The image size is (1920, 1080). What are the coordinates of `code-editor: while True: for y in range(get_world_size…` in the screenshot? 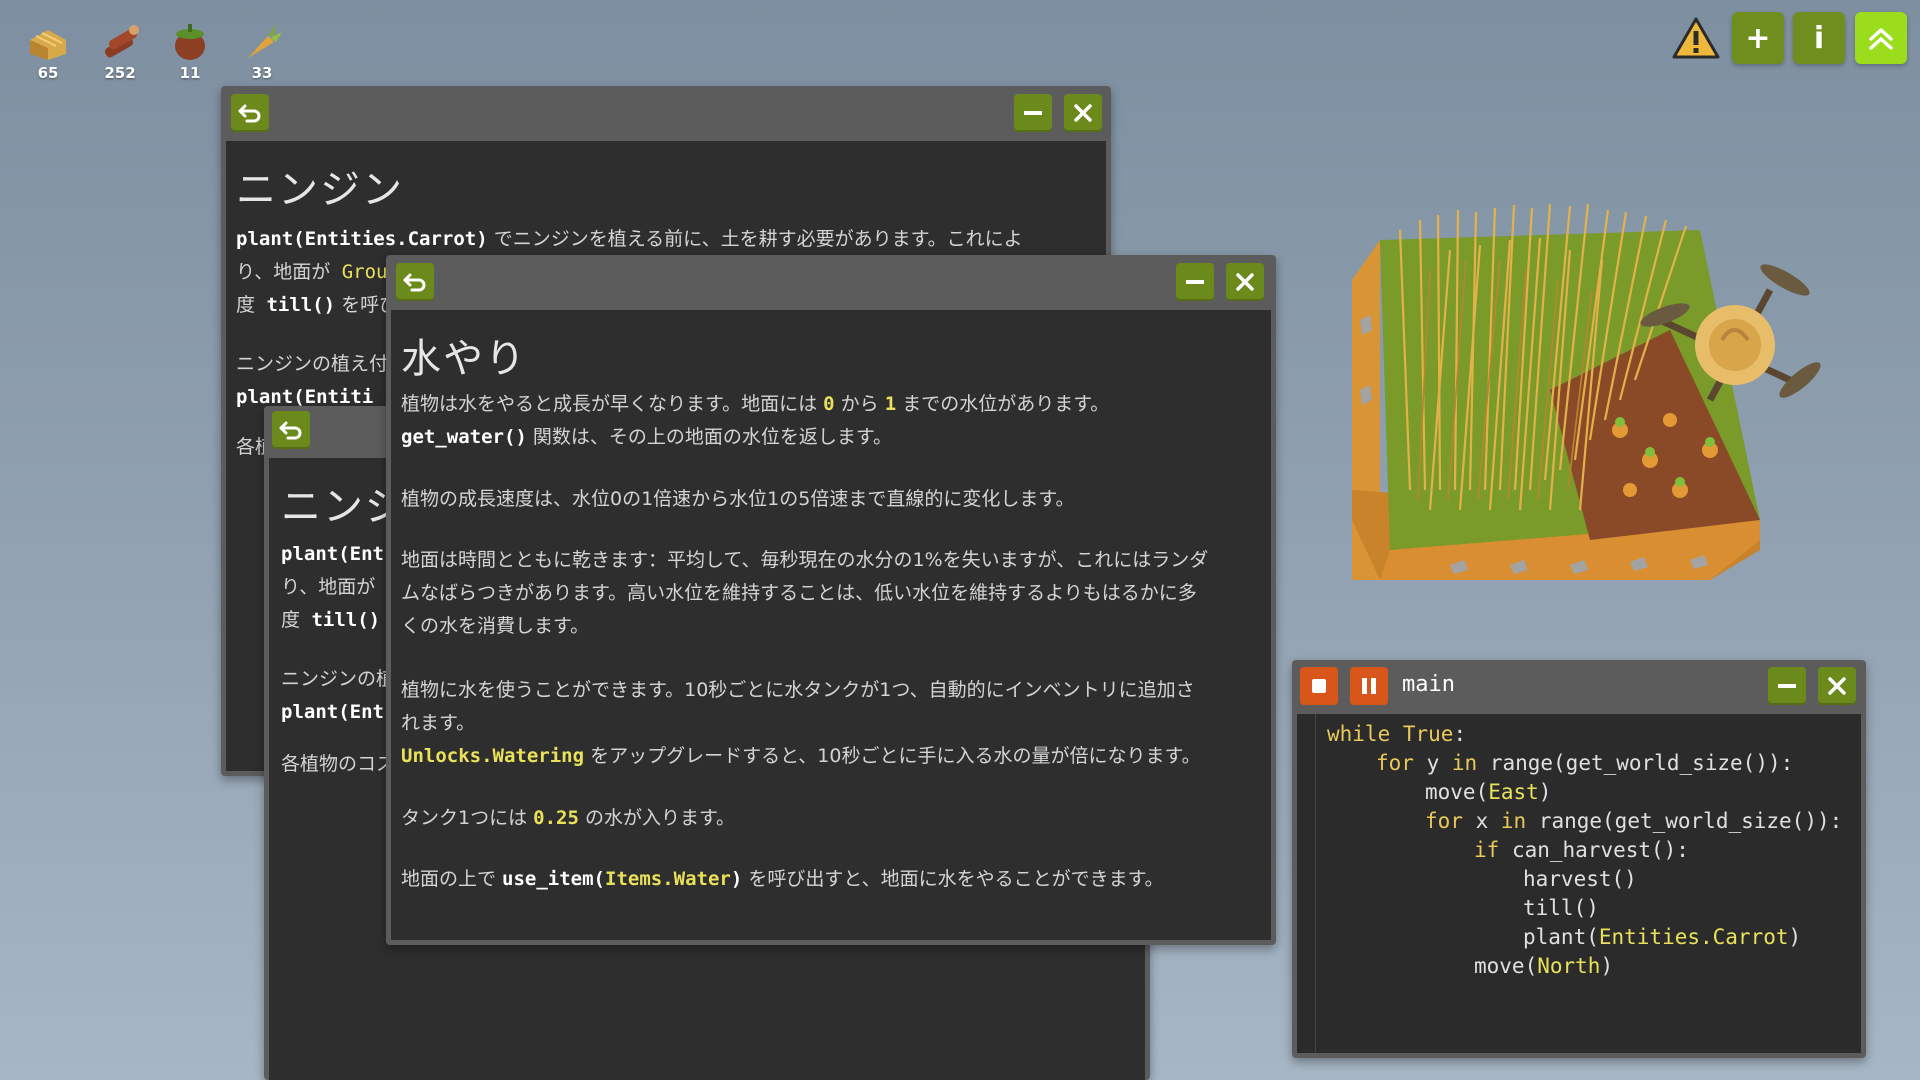 It's located at (1579, 883).